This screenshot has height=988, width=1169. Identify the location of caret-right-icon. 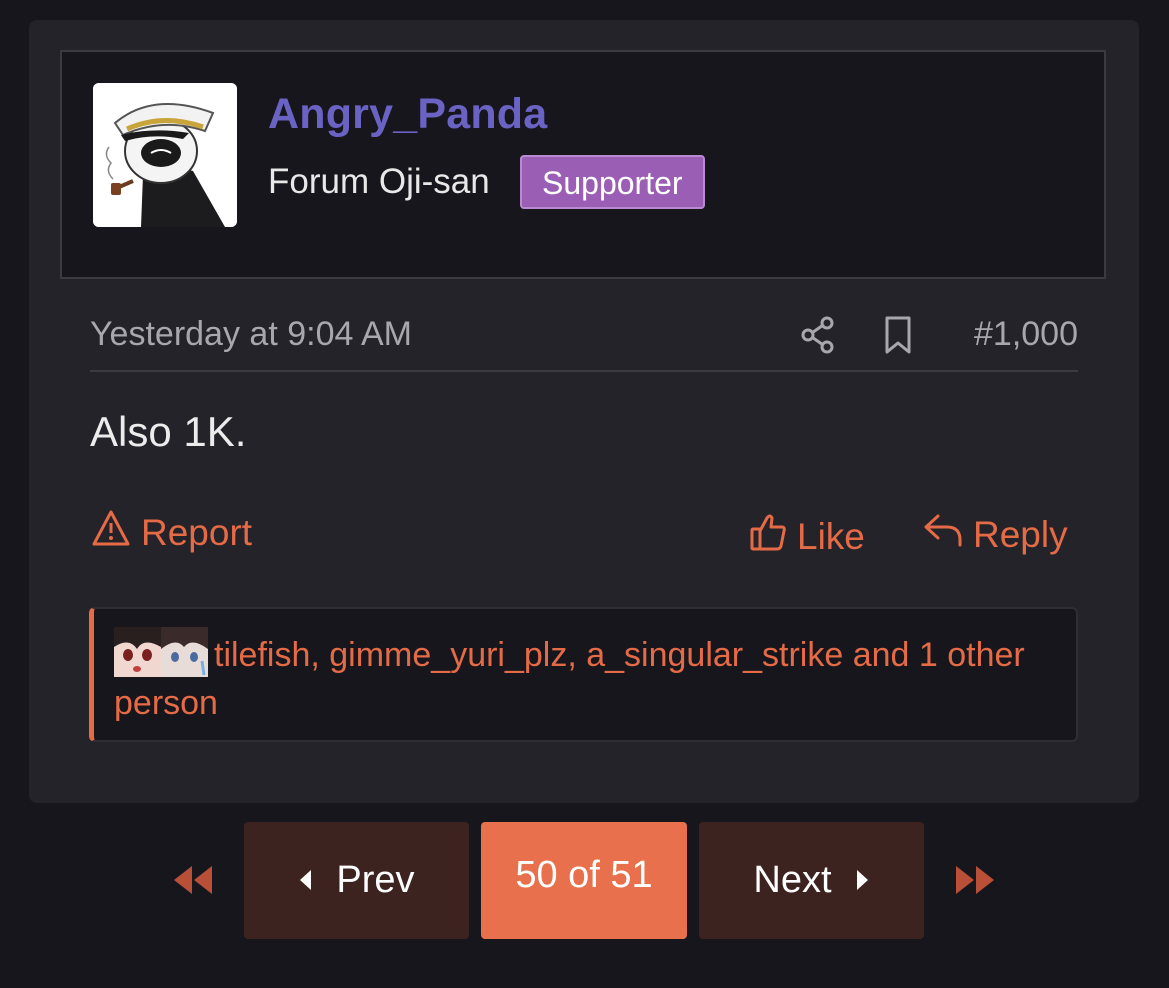
(863, 880).